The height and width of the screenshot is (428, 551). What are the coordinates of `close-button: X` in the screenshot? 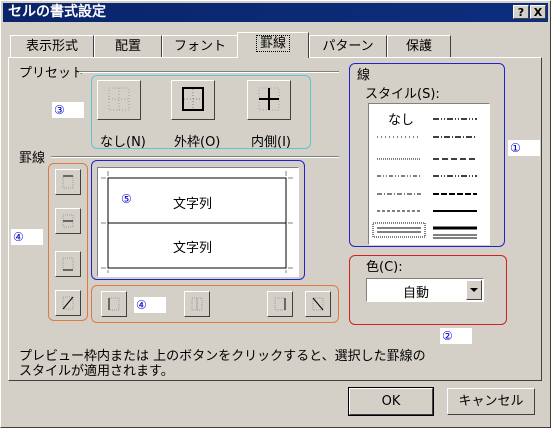 It's located at (538, 12).